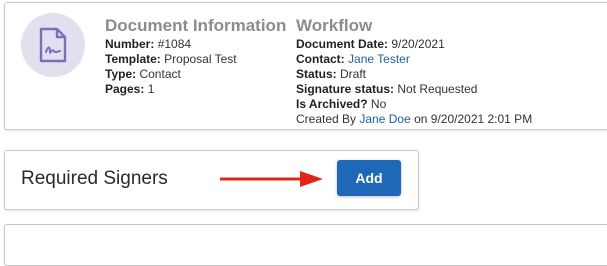 The height and width of the screenshot is (266, 607). What do you see at coordinates (160, 74) in the screenshot?
I see `type-value: Contact` at bounding box center [160, 74].